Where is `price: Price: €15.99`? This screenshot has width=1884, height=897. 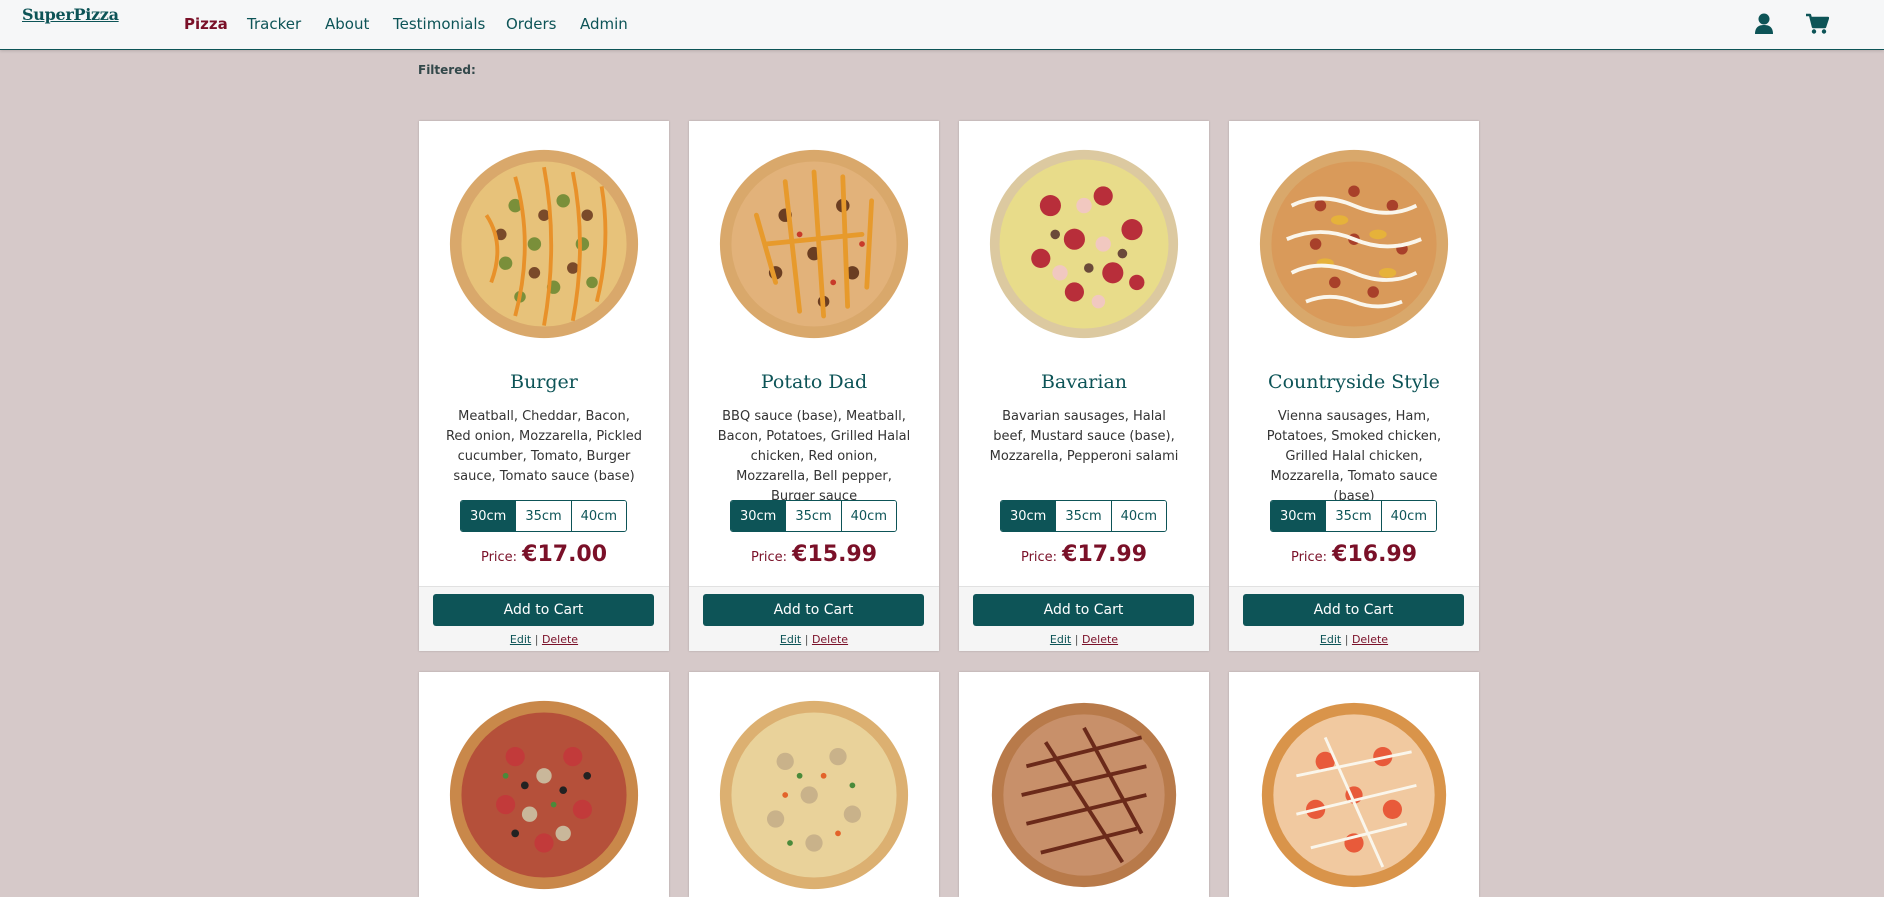 price: Price: €15.99 is located at coordinates (814, 554).